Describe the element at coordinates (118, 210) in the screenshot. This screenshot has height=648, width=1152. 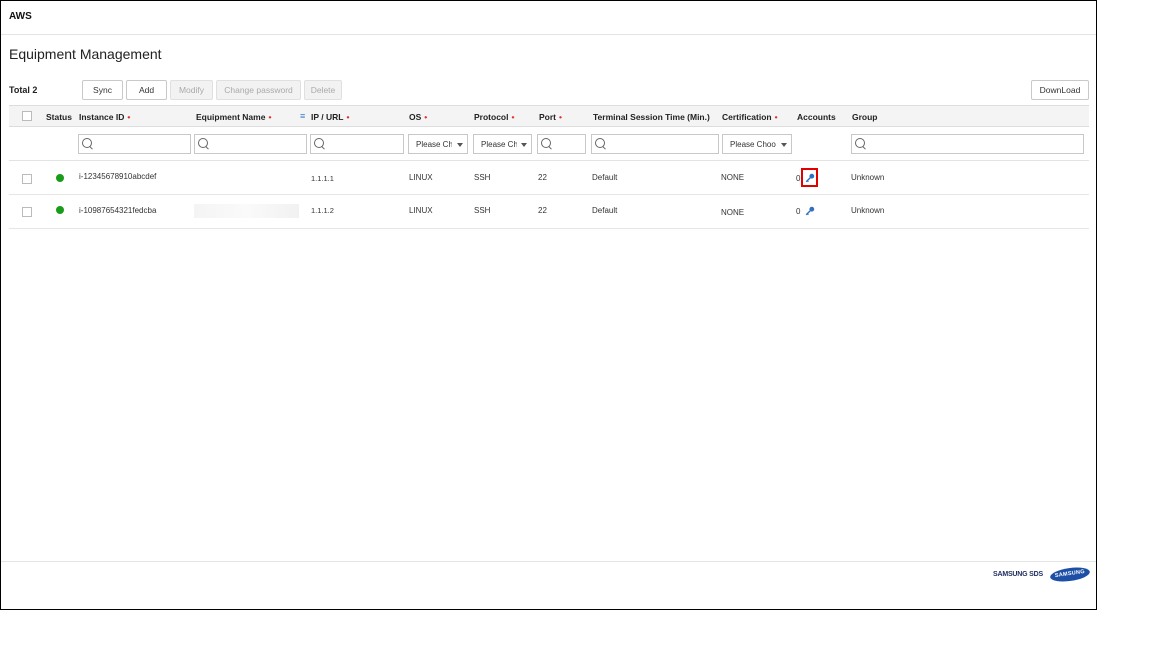
I see `instance-id-cell: i-10987654321fedcba` at that location.